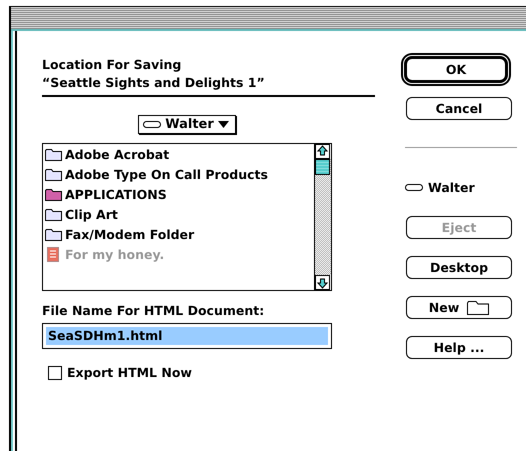 Image resolution: width=526 pixels, height=451 pixels. I want to click on folder-icon, so click(478, 307).